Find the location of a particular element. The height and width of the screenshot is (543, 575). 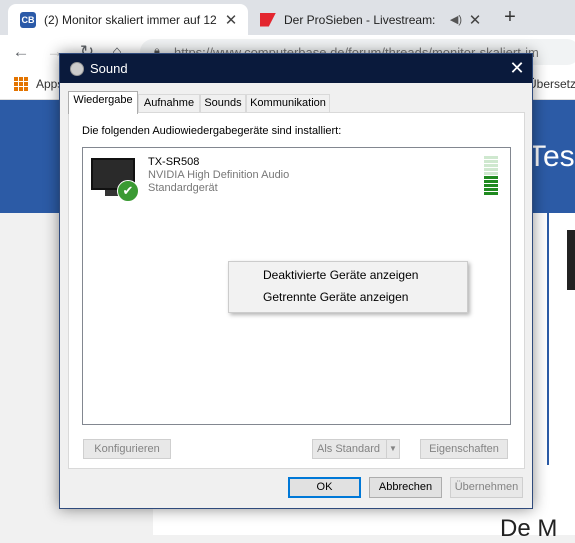

volume-level-meter is located at coordinates (491, 176).